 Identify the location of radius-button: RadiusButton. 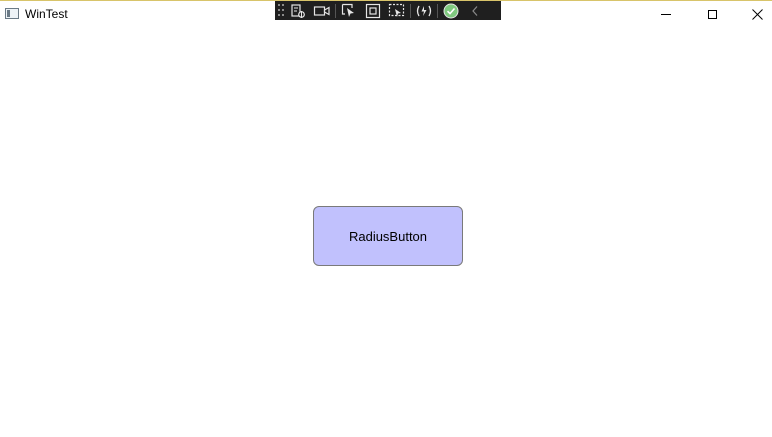
(388, 236).